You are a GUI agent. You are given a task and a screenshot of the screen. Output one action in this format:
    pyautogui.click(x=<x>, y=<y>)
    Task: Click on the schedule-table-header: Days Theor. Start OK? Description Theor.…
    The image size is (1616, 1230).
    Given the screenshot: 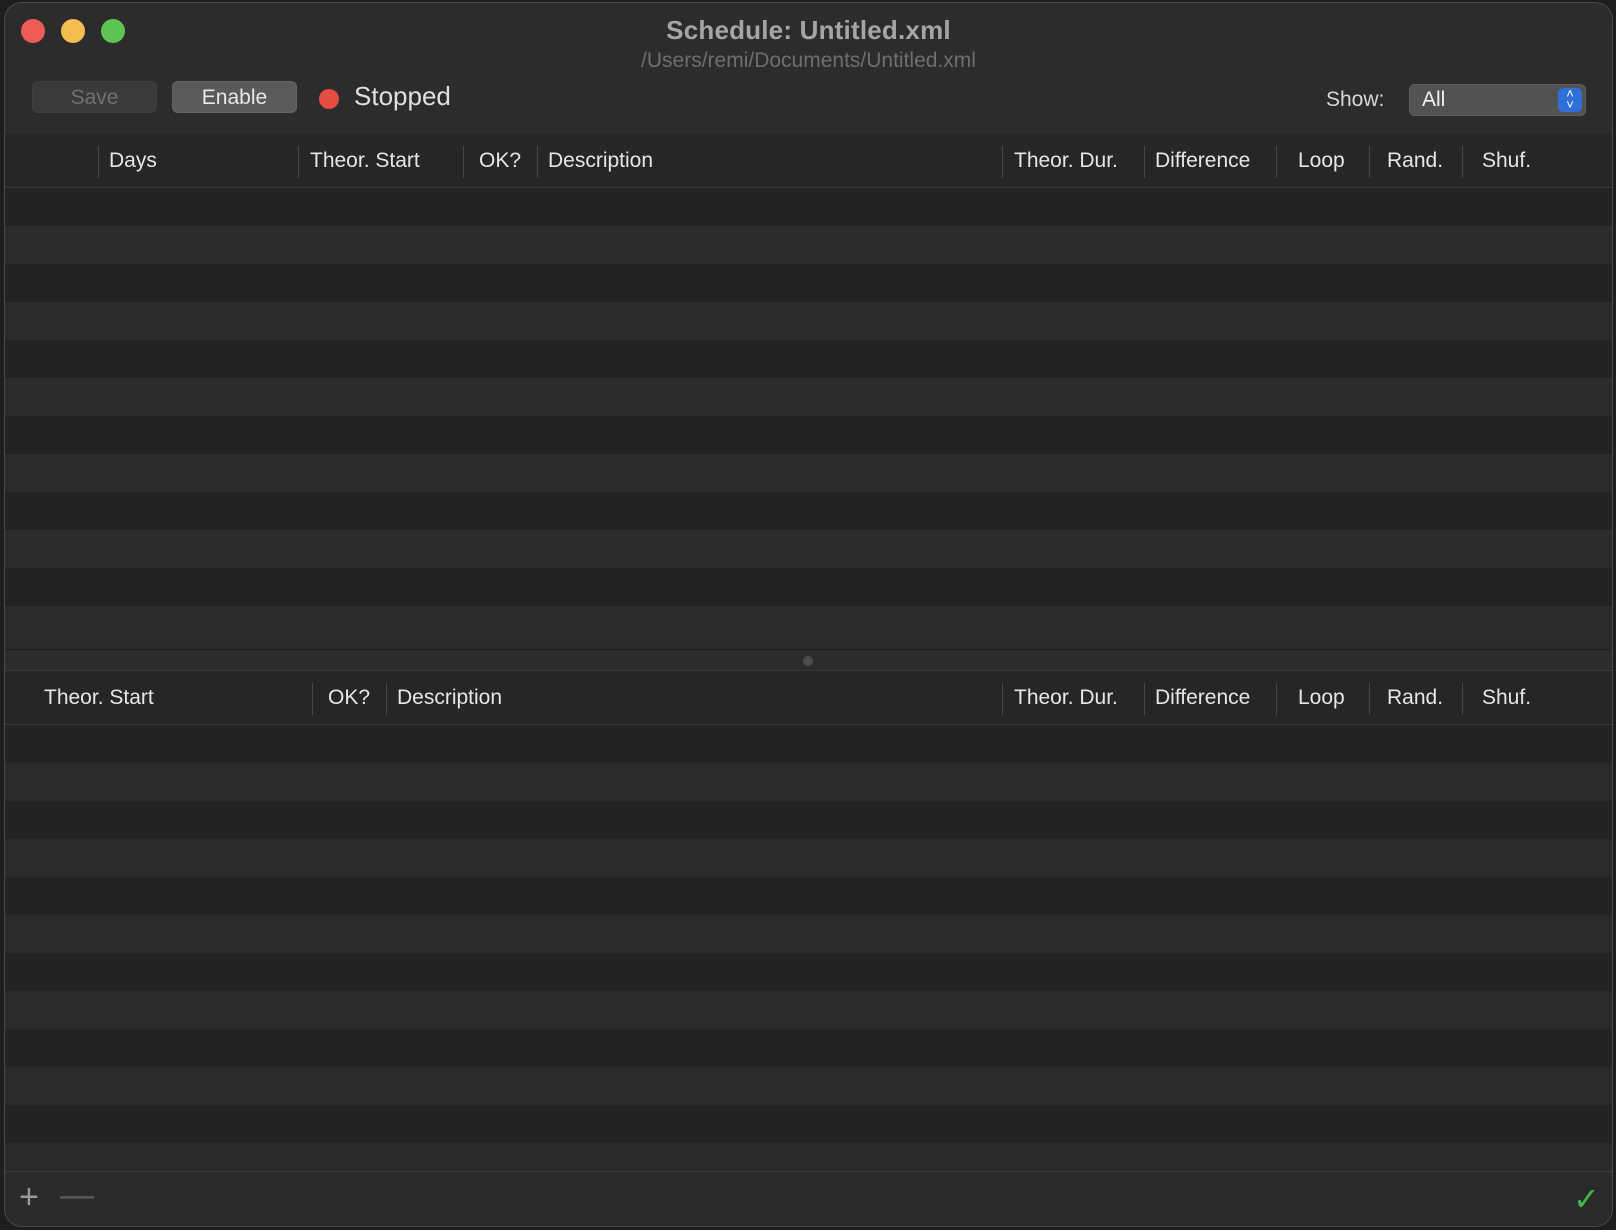 What is the action you would take?
    pyautogui.click(x=808, y=161)
    